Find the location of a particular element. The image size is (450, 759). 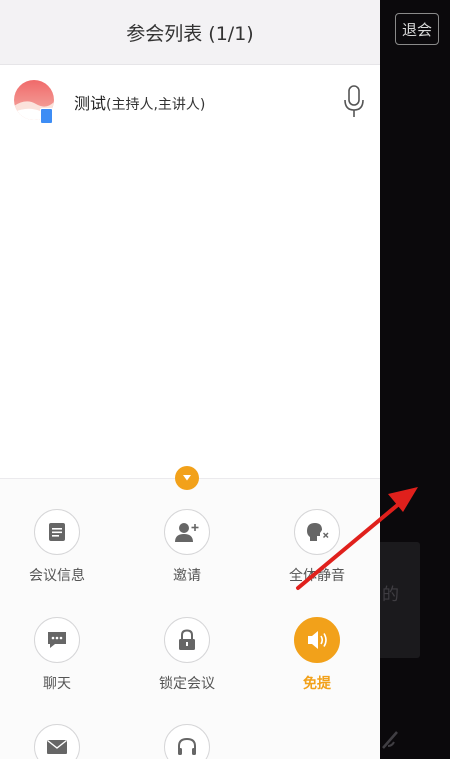

speaker-button: 免提 is located at coordinates (317, 655).